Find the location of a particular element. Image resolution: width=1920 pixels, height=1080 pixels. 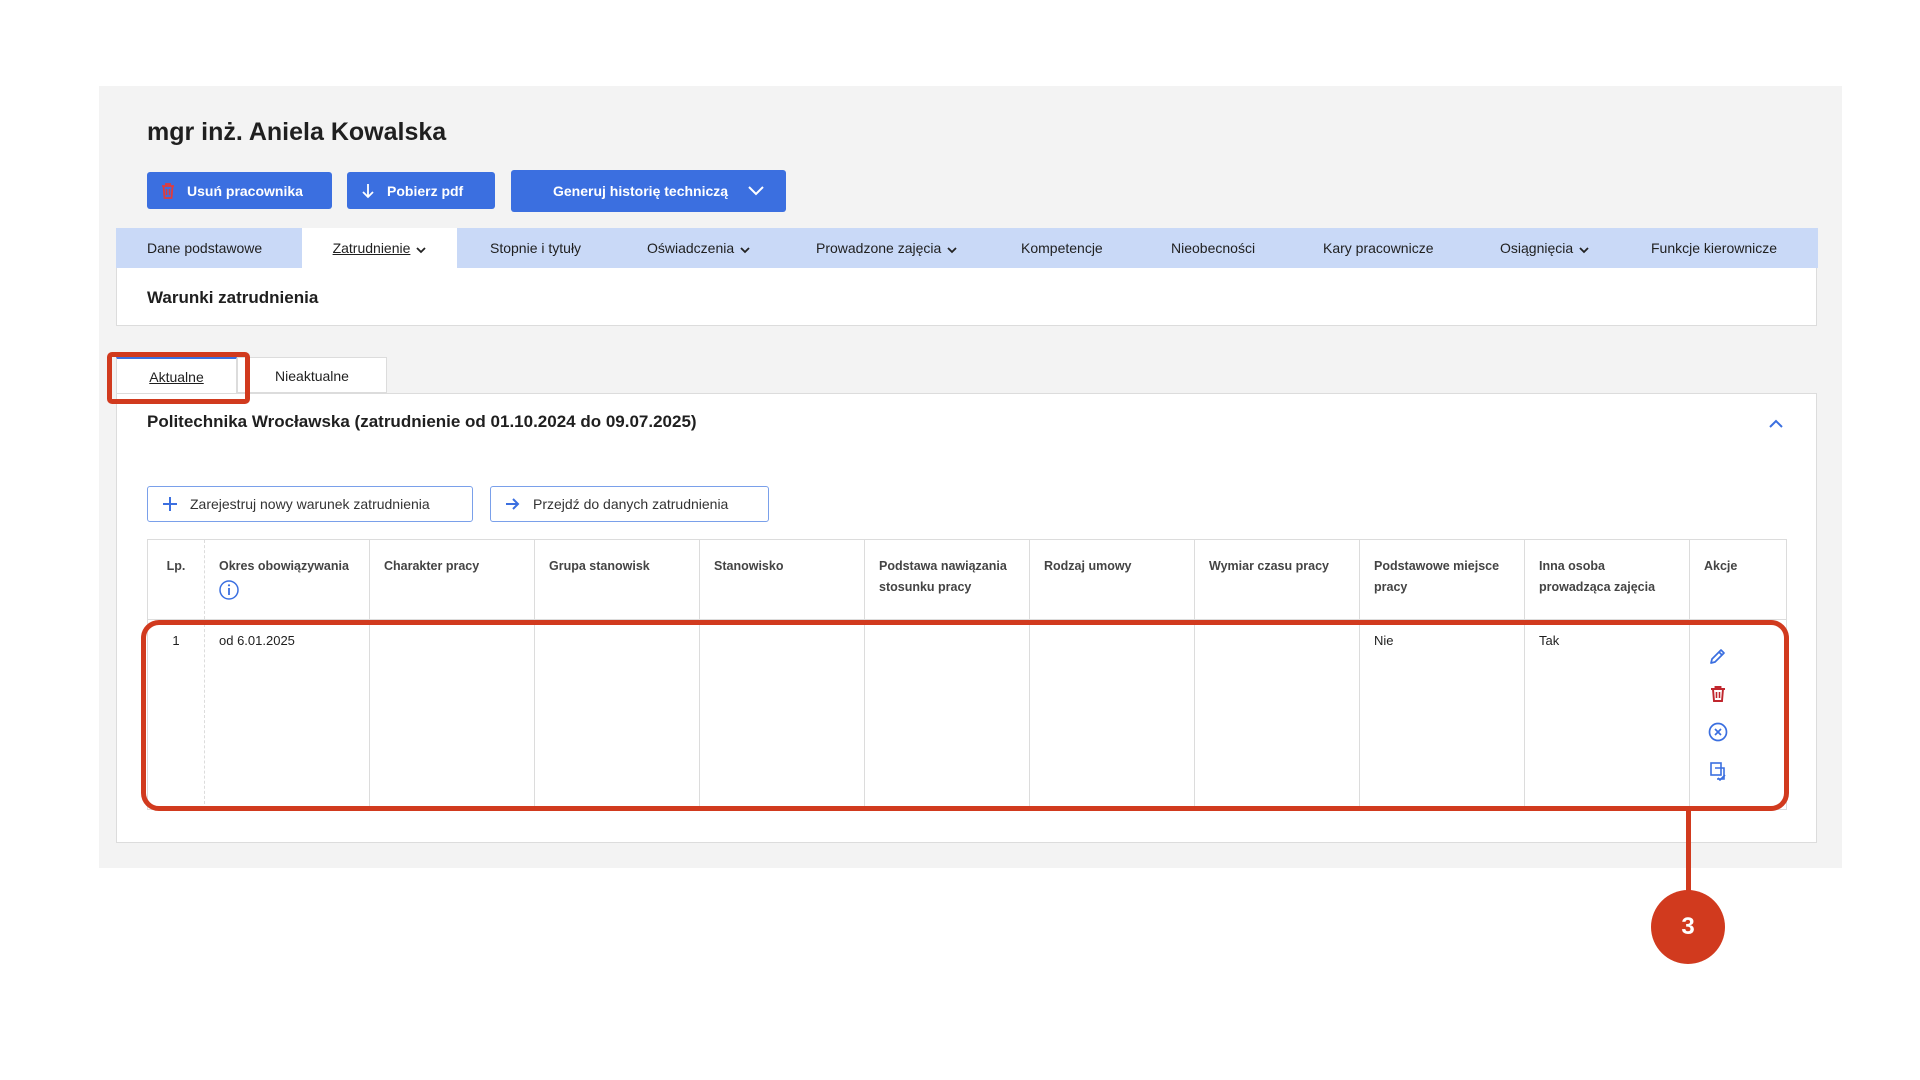

tab-aktualne: Aktualne is located at coordinates (176, 375).